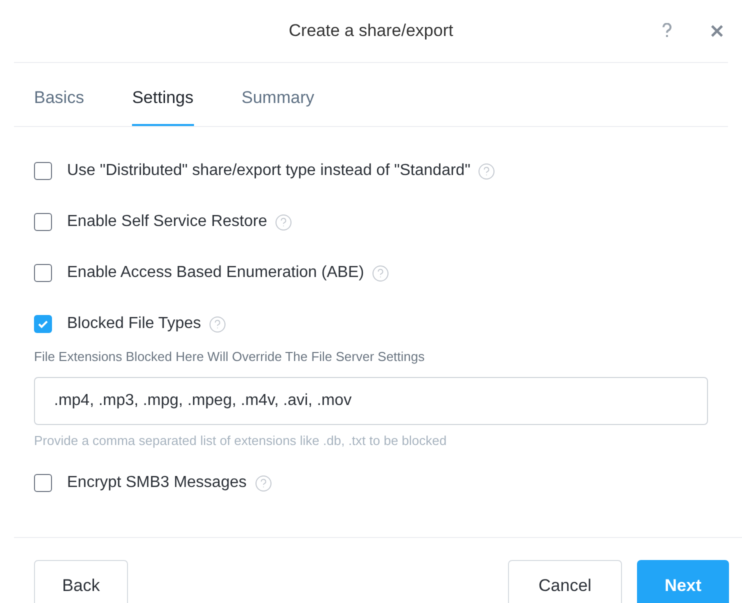  Describe the element at coordinates (278, 105) in the screenshot. I see `tab: Summary` at that location.